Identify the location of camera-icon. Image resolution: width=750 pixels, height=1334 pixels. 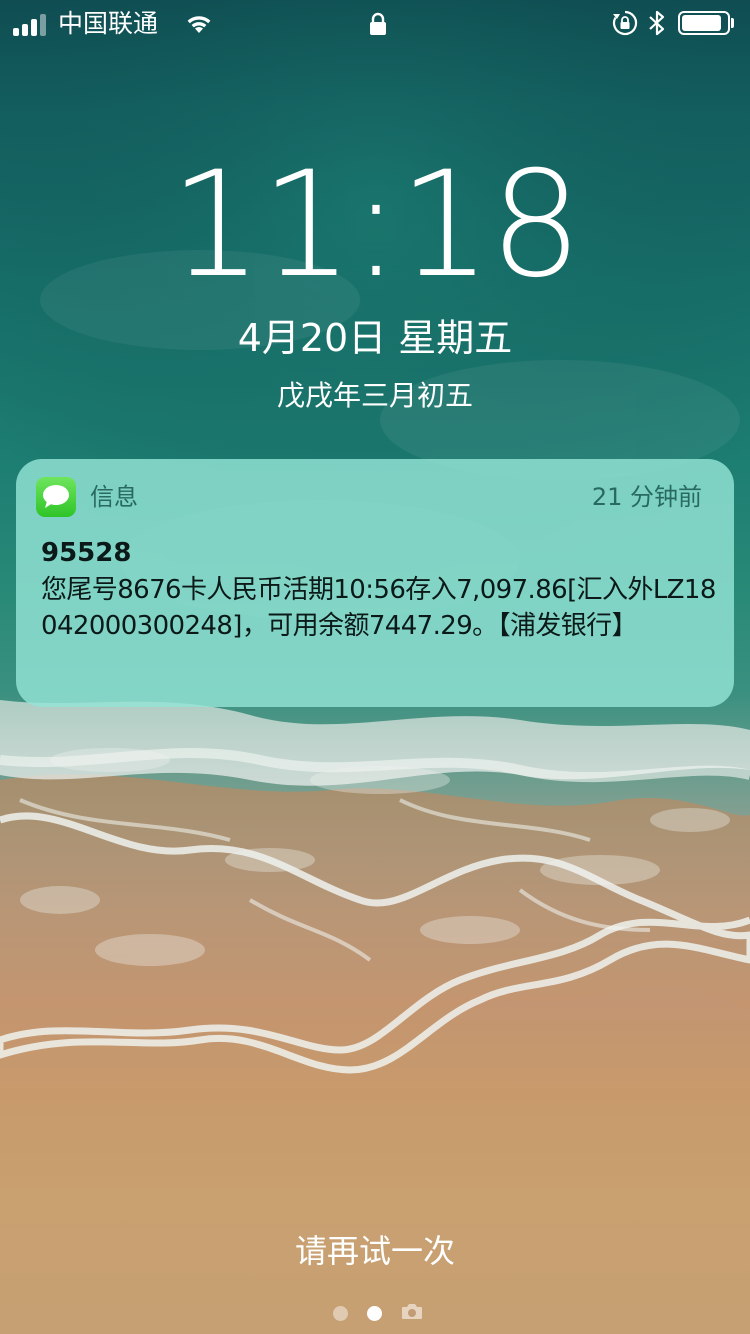
(412, 1311).